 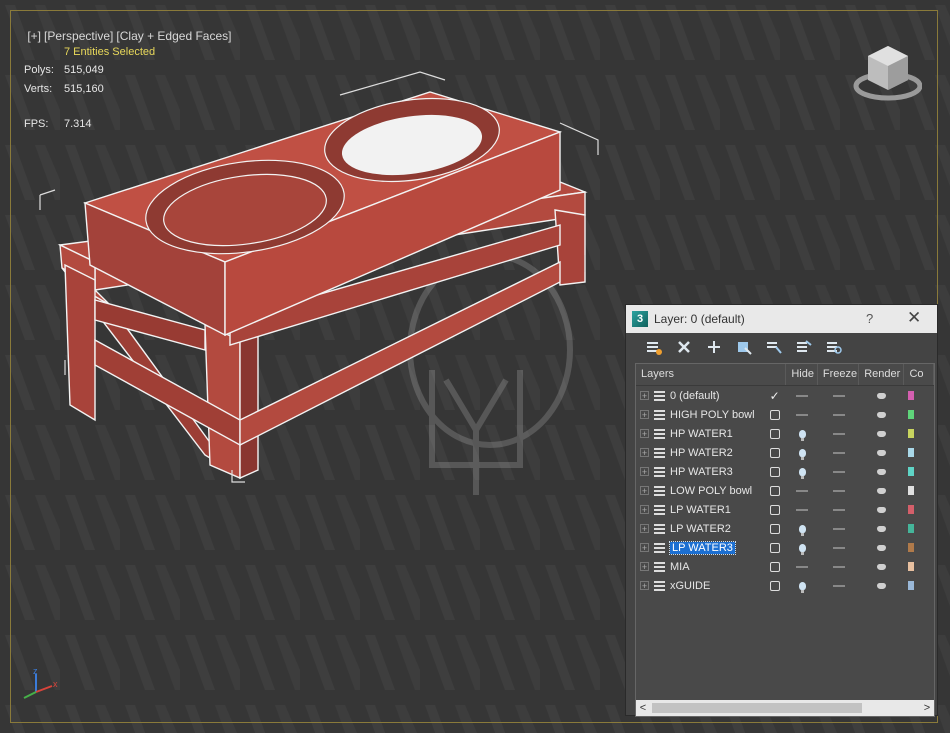 I want to click on viewport-menu-shading: [Clay + Edged Faces], so click(x=173, y=36).